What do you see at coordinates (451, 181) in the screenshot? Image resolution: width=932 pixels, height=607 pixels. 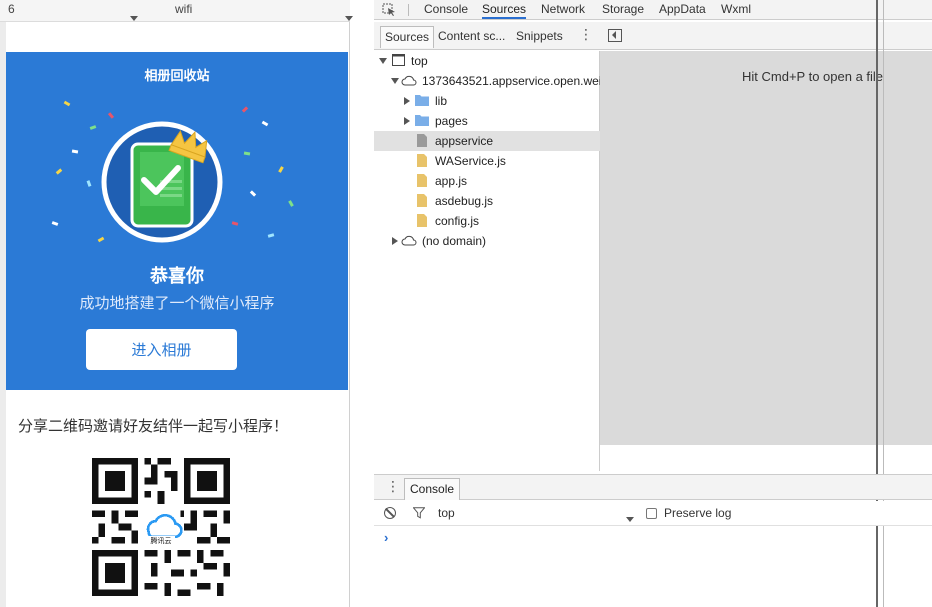 I see `tree-item-label: app.js` at bounding box center [451, 181].